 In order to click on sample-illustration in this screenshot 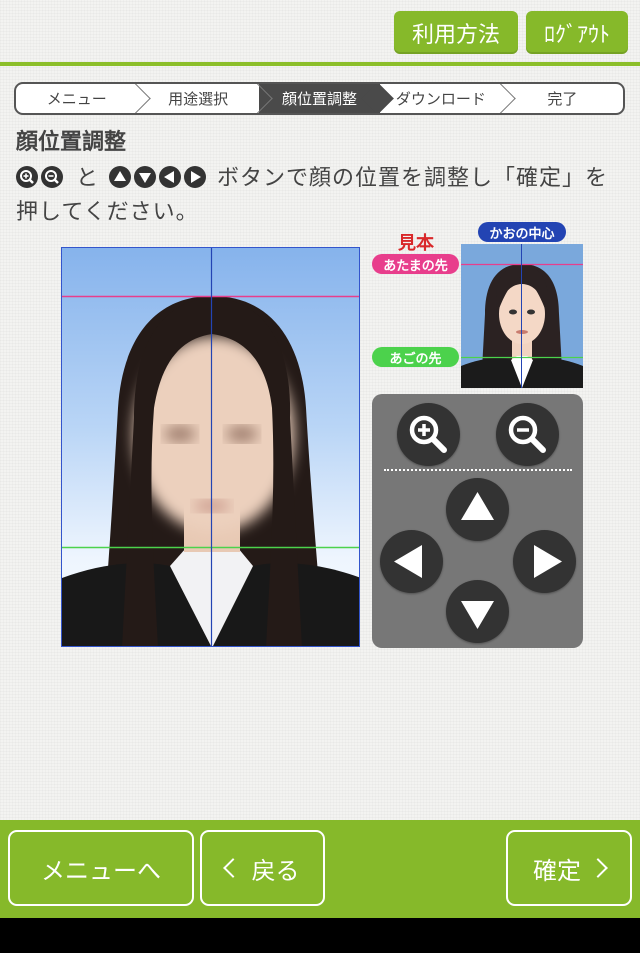, I will do `click(522, 316)`.